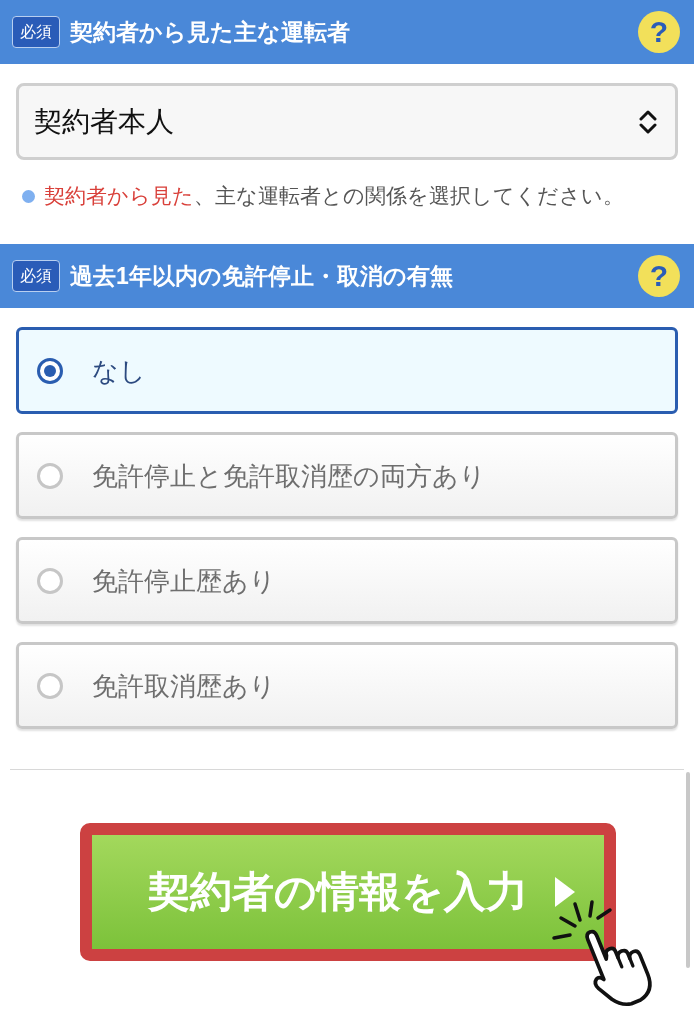  What do you see at coordinates (347, 685) in the screenshot?
I see `radio-option: 免許取消歴あり` at bounding box center [347, 685].